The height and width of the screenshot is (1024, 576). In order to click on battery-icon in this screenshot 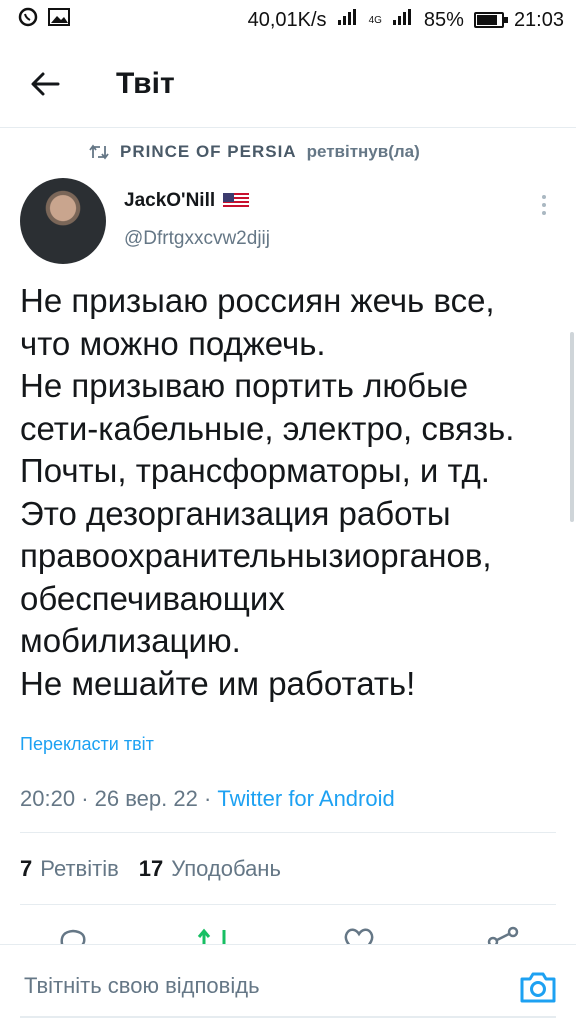, I will do `click(490, 20)`.